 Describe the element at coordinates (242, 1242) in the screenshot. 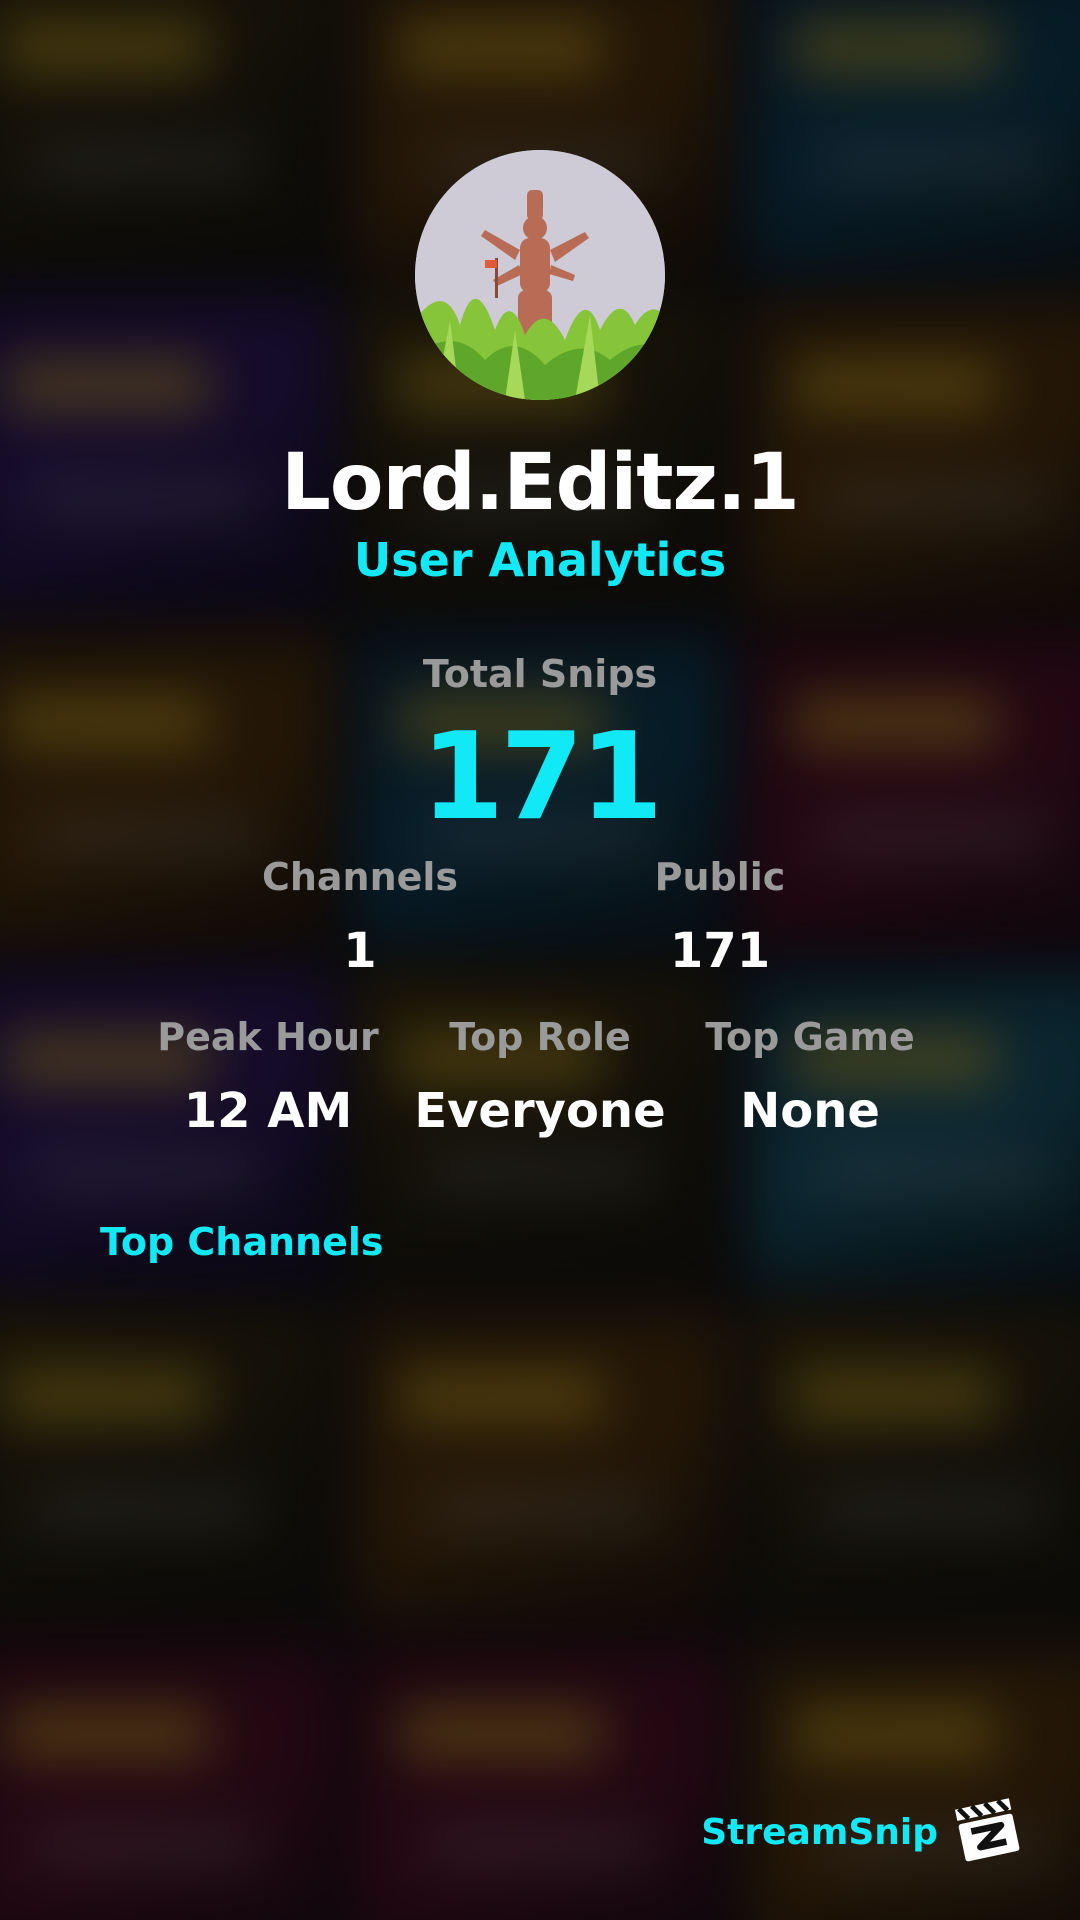

I see `top-channels-heading: Top Channels` at that location.